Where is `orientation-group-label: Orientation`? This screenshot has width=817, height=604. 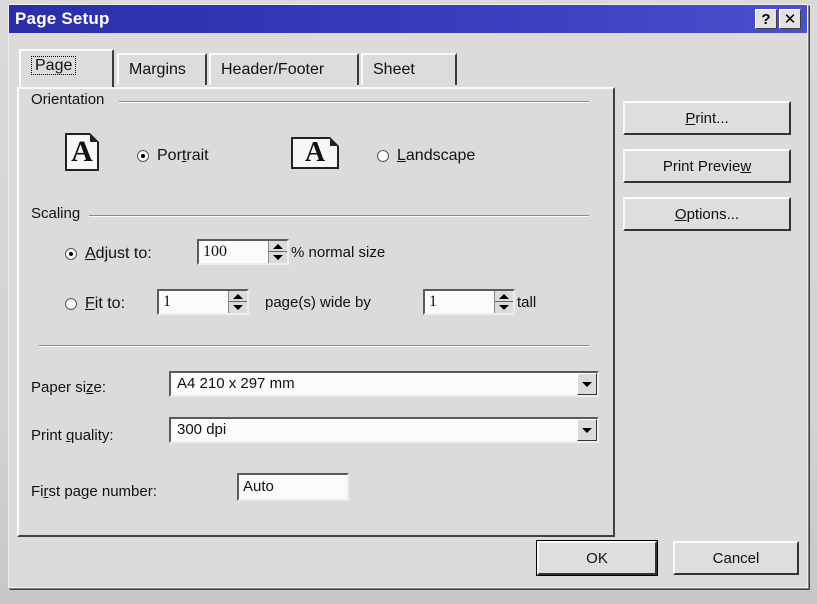
orientation-group-label: Orientation is located at coordinates (71, 99).